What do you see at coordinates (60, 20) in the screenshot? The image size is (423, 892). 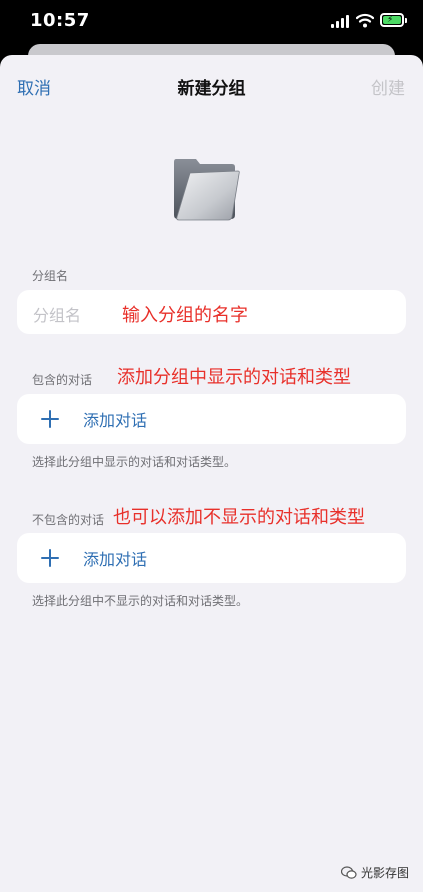 I see `status-time: 10:57` at bounding box center [60, 20].